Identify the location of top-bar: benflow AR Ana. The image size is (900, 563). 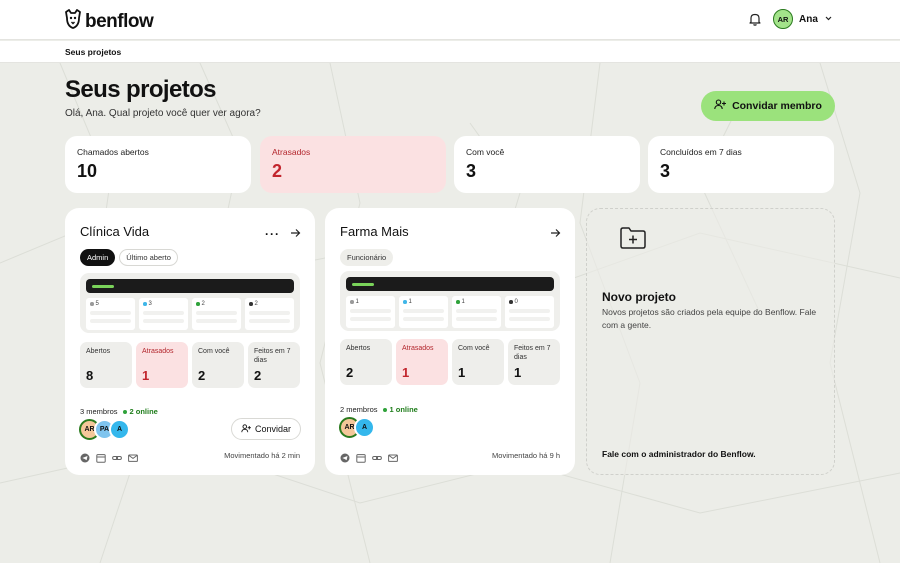
(450, 20).